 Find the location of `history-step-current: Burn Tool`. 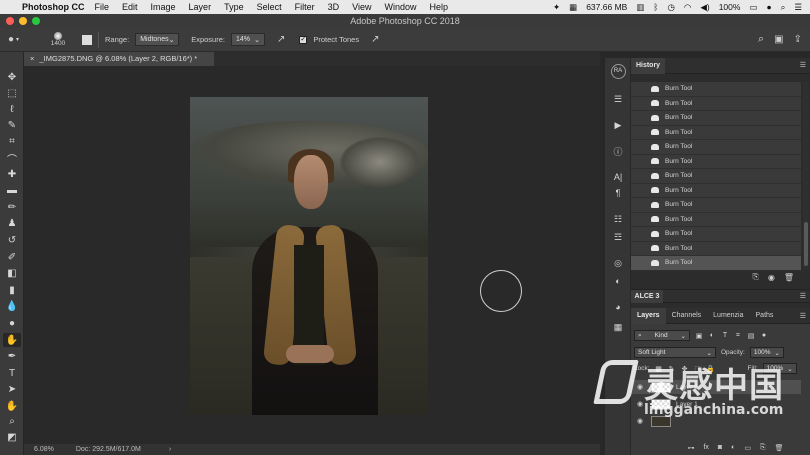

history-step-current: Burn Tool is located at coordinates (716, 263).